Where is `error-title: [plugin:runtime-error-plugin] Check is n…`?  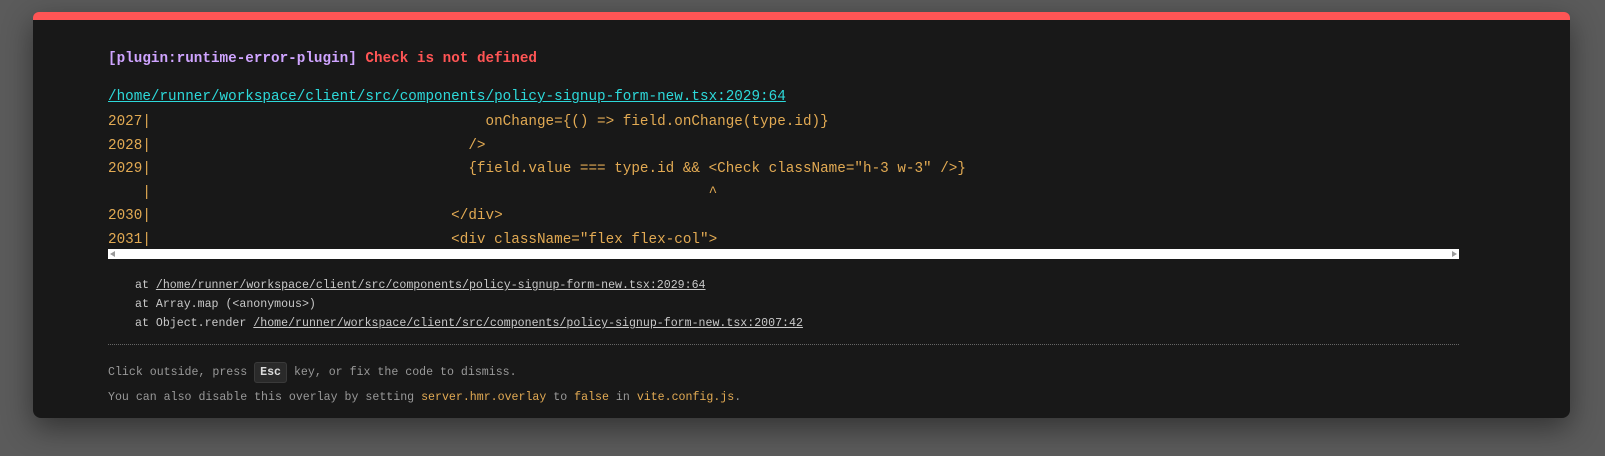 error-title: [plugin:runtime-error-plugin] Check is n… is located at coordinates (322, 59).